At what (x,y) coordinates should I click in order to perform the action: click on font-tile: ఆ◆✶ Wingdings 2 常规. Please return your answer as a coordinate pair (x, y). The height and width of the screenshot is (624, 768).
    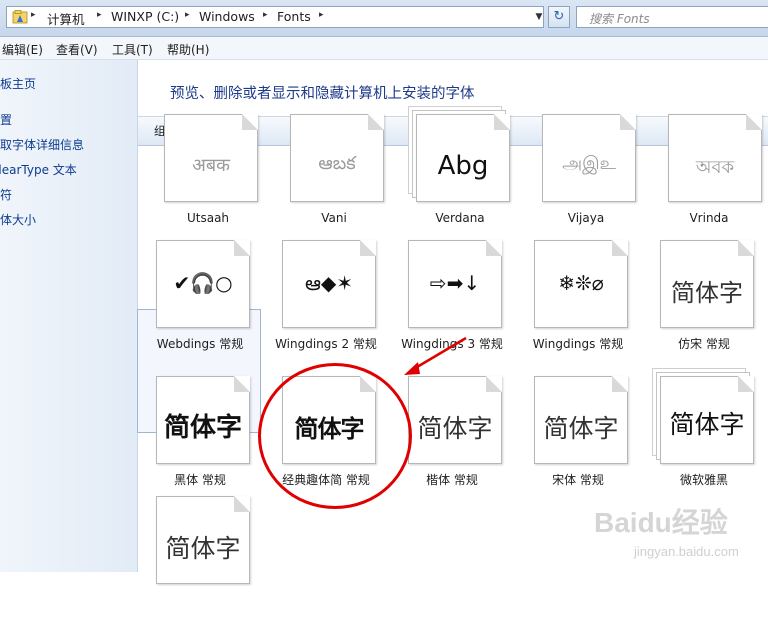
    Looking at the image, I should click on (324, 304).